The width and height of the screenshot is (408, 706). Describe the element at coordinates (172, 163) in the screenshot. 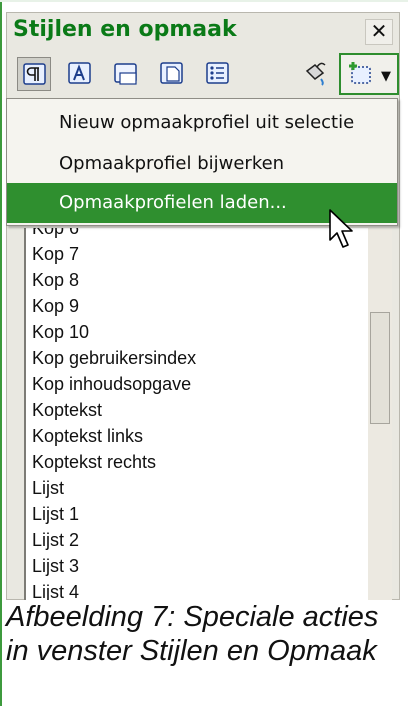

I see `menu-item-label: Opmaakprofiel bijwerken` at that location.